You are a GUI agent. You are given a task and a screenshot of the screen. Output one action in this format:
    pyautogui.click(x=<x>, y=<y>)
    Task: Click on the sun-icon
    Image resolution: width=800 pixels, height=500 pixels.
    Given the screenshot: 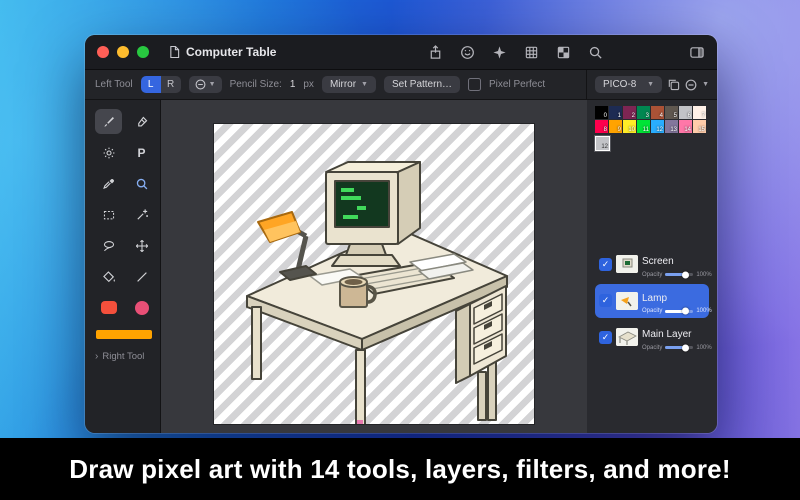 What is the action you would take?
    pyautogui.click(x=108, y=152)
    